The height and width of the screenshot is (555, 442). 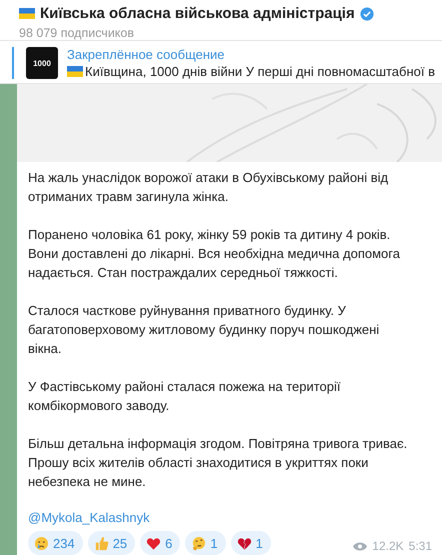 I want to click on message-paragraph: У Фастівському районі сталася пожежа на території комбікормового заводу., so click(x=185, y=396).